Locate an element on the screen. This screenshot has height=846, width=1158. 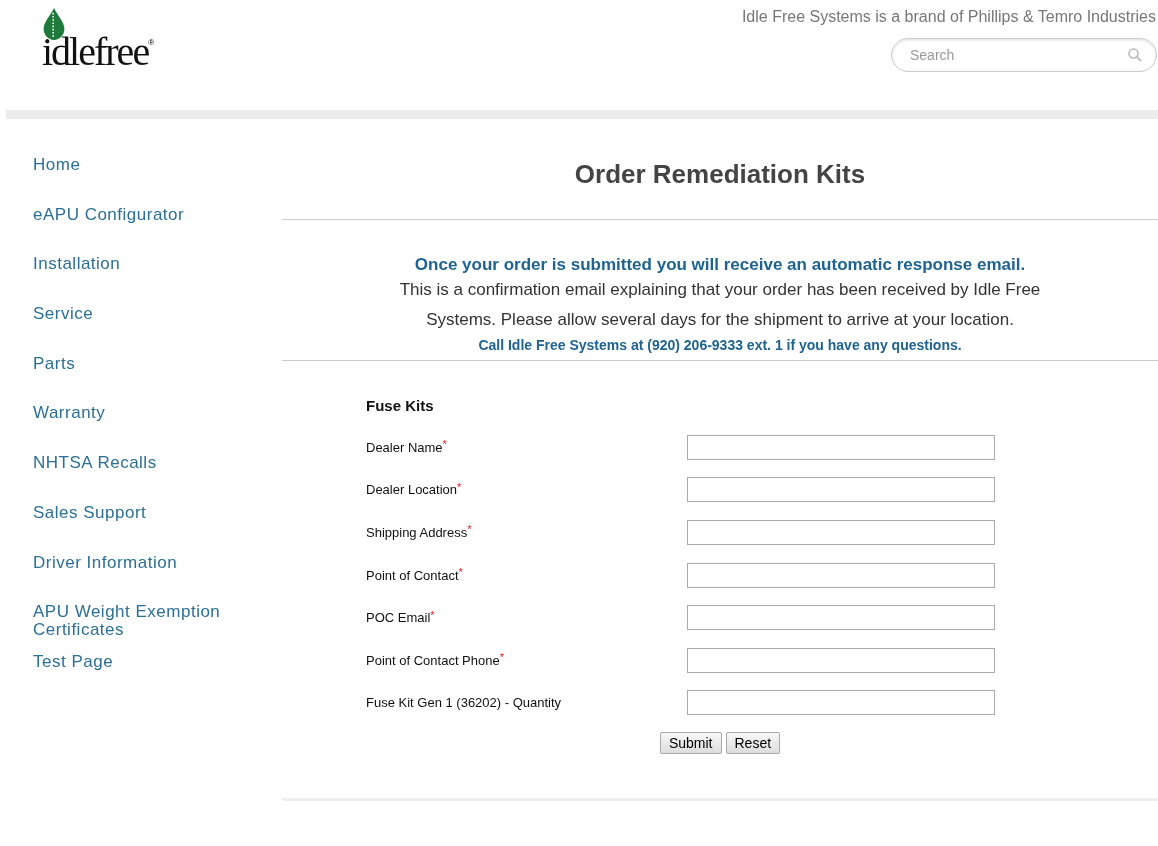
nav-link: NHTSA Recalls is located at coordinates (157, 479).